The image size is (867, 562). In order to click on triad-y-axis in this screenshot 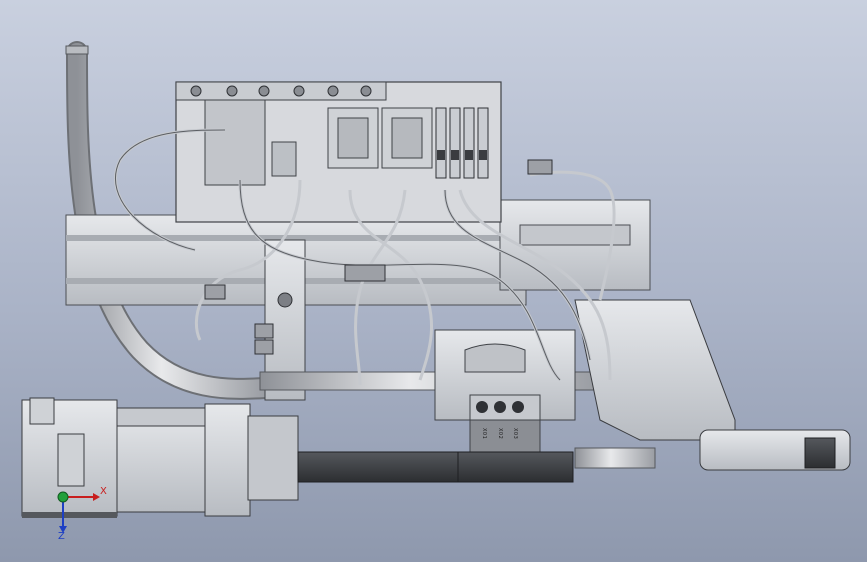, I will do `click(63, 497)`.